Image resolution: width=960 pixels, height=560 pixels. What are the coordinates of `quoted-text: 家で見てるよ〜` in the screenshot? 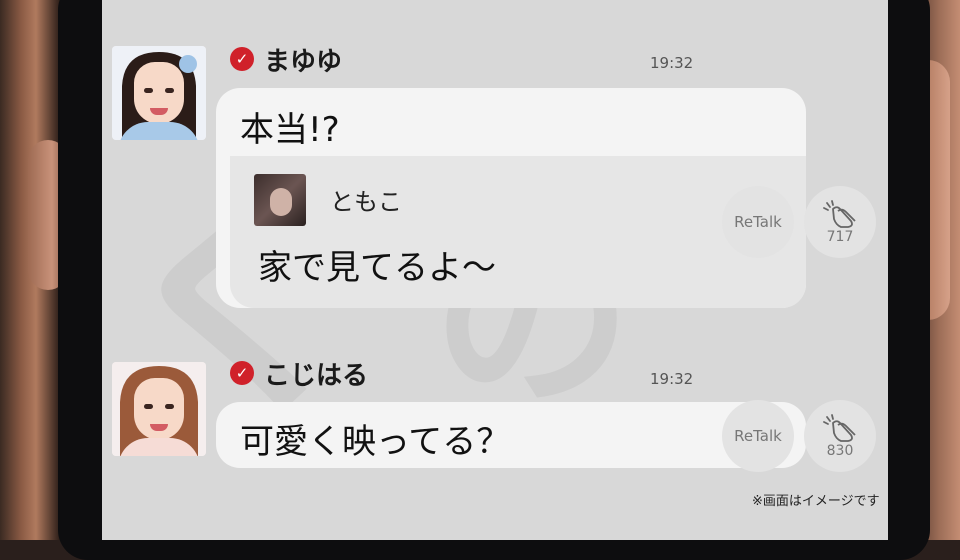 It's located at (377, 268).